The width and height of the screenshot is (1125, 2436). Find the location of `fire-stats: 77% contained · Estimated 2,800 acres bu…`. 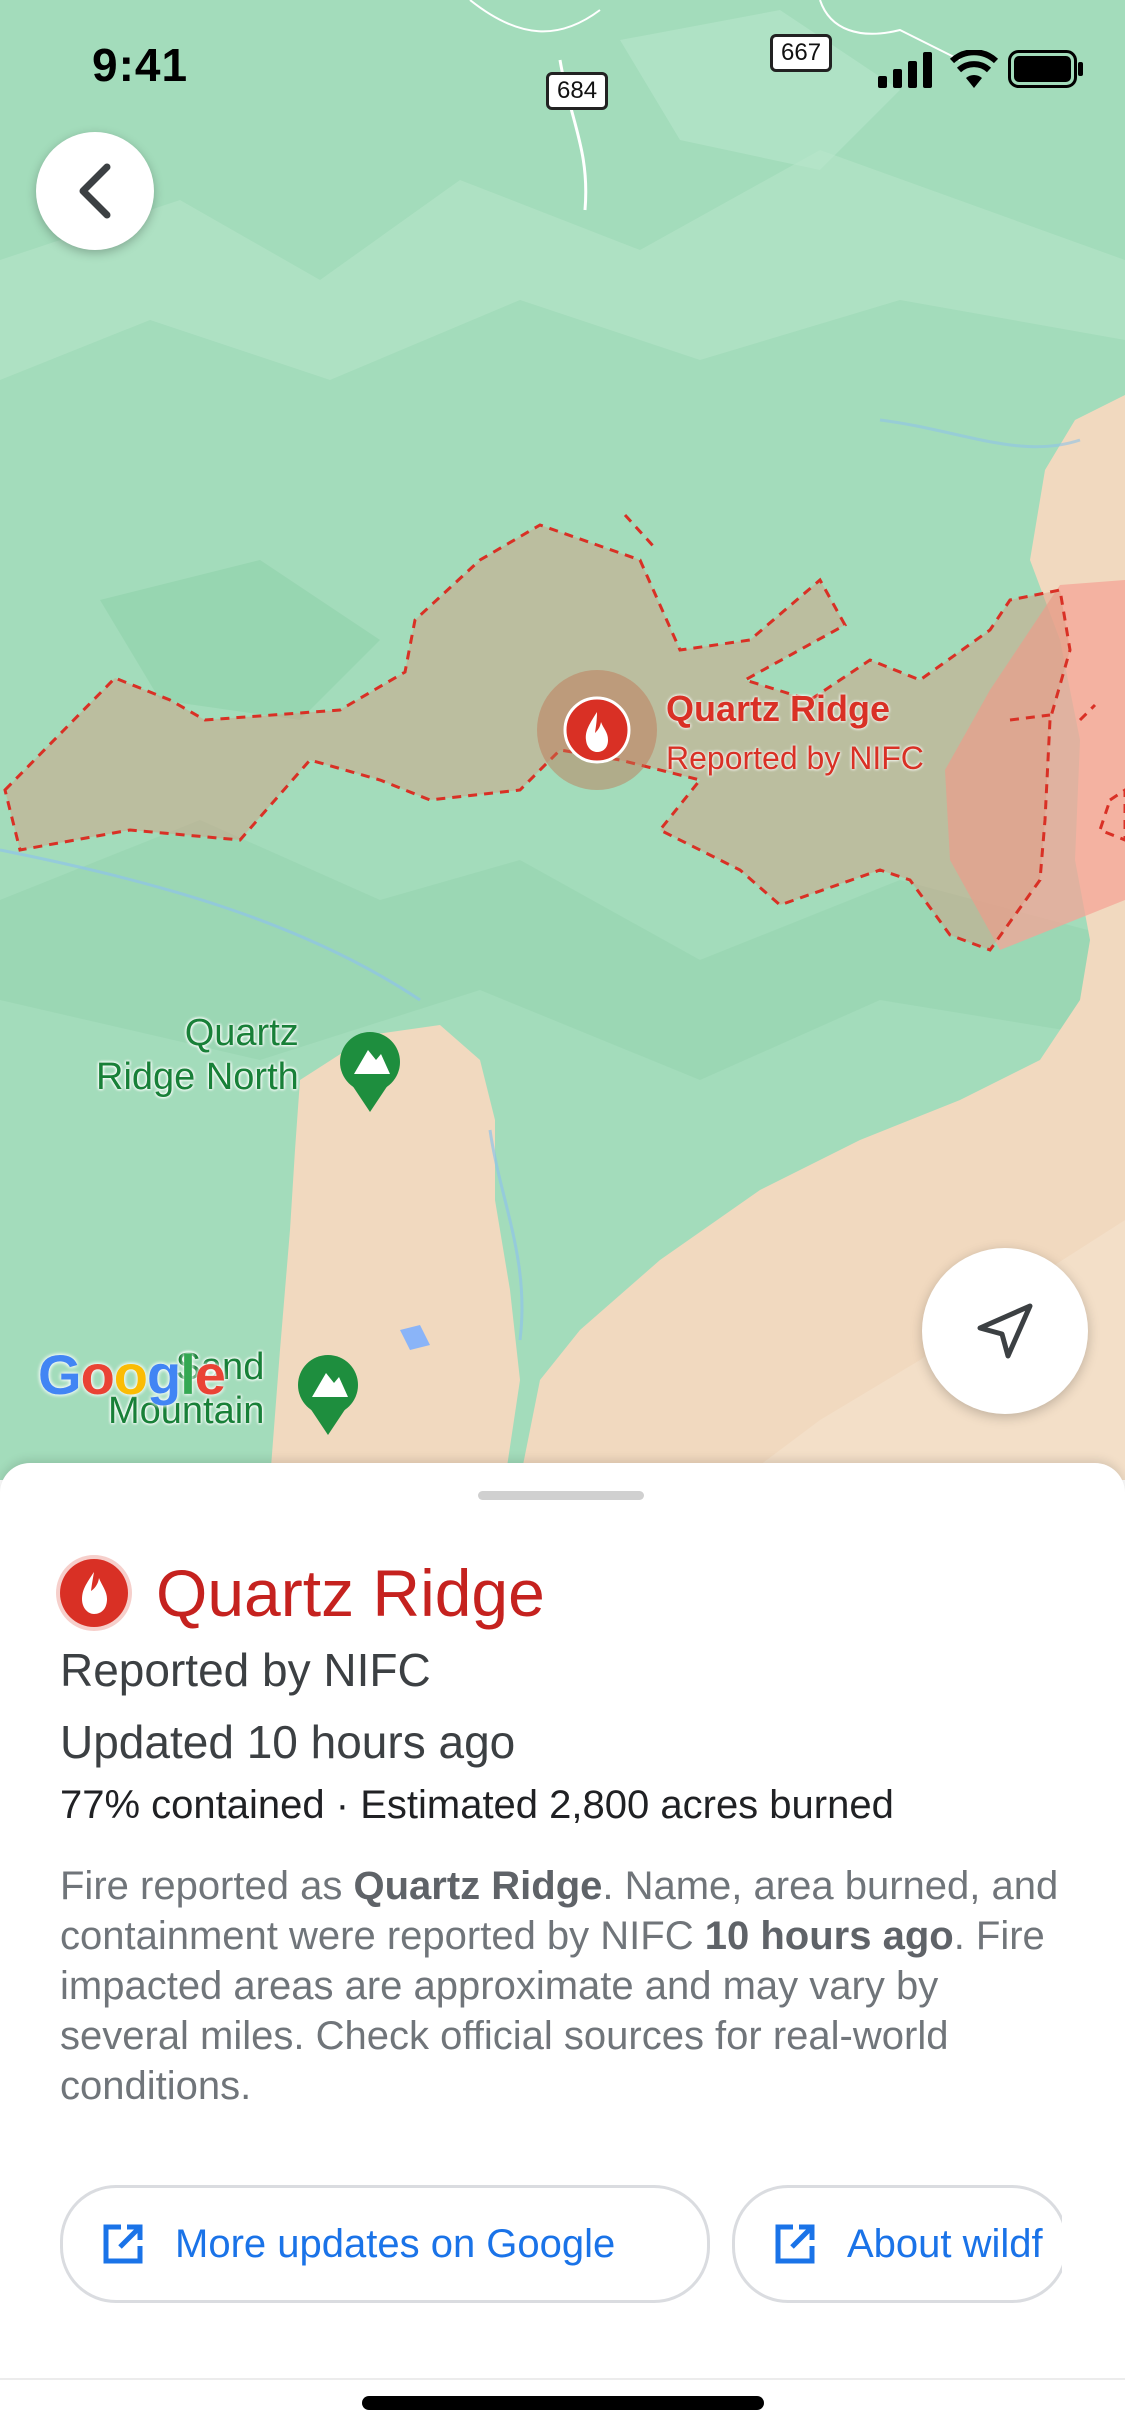

fire-stats: 77% contained · Estimated 2,800 acres bu… is located at coordinates (477, 1805).